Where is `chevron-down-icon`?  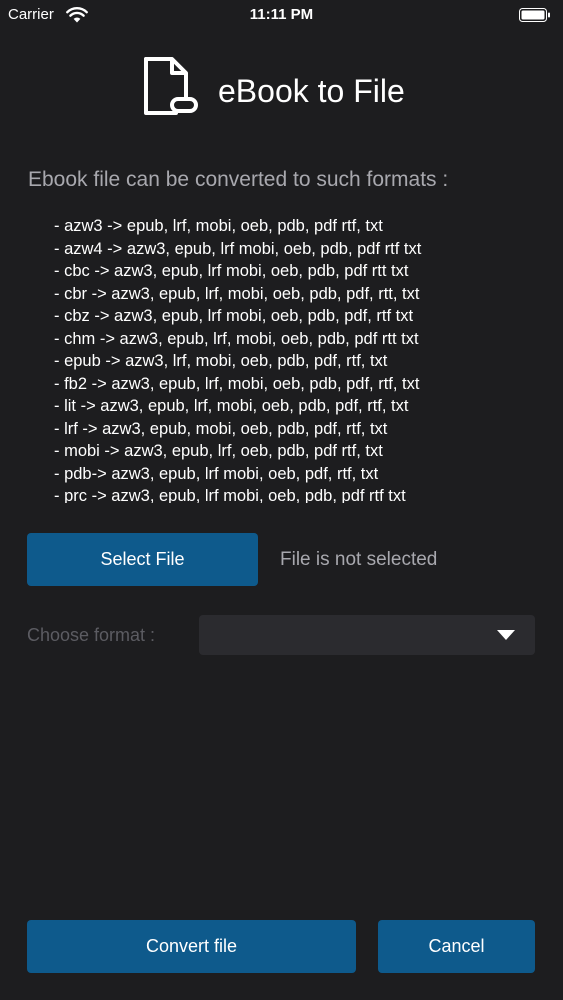
chevron-down-icon is located at coordinates (506, 635).